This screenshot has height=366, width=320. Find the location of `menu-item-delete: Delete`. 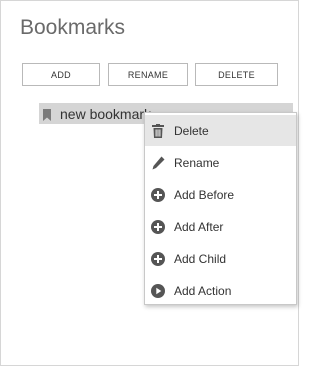

menu-item-delete: Delete is located at coordinates (220, 130).